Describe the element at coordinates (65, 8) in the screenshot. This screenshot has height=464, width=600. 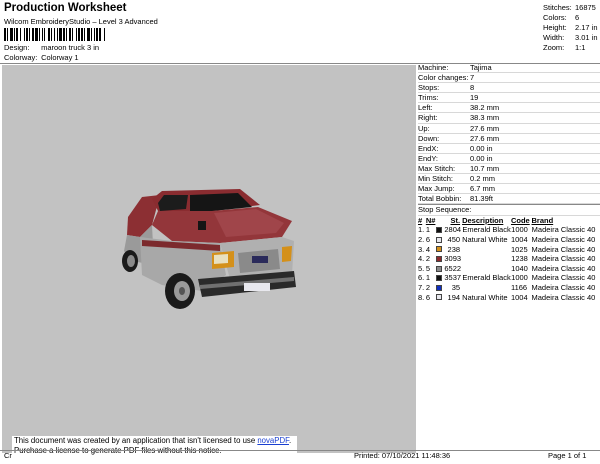
I see `worksheet-title: Production Worksheet` at that location.